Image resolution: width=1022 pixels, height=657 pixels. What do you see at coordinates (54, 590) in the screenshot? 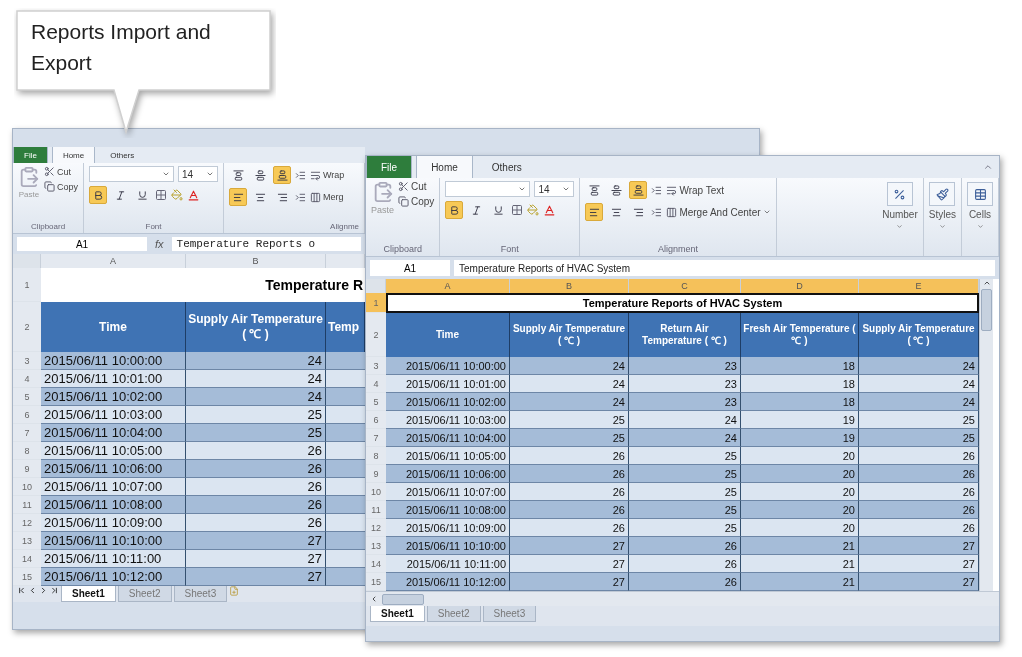
I see `last-sheet-icon` at bounding box center [54, 590].